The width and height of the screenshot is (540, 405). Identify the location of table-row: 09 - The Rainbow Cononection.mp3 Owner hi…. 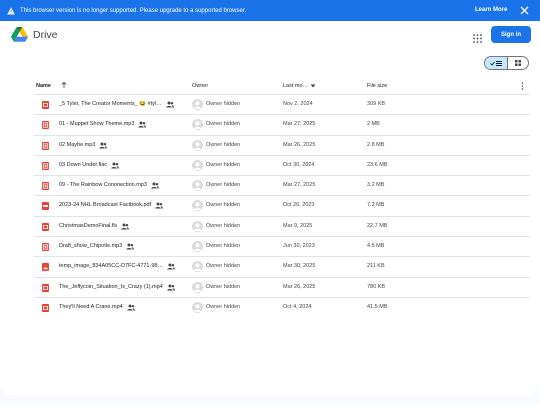
(282, 185).